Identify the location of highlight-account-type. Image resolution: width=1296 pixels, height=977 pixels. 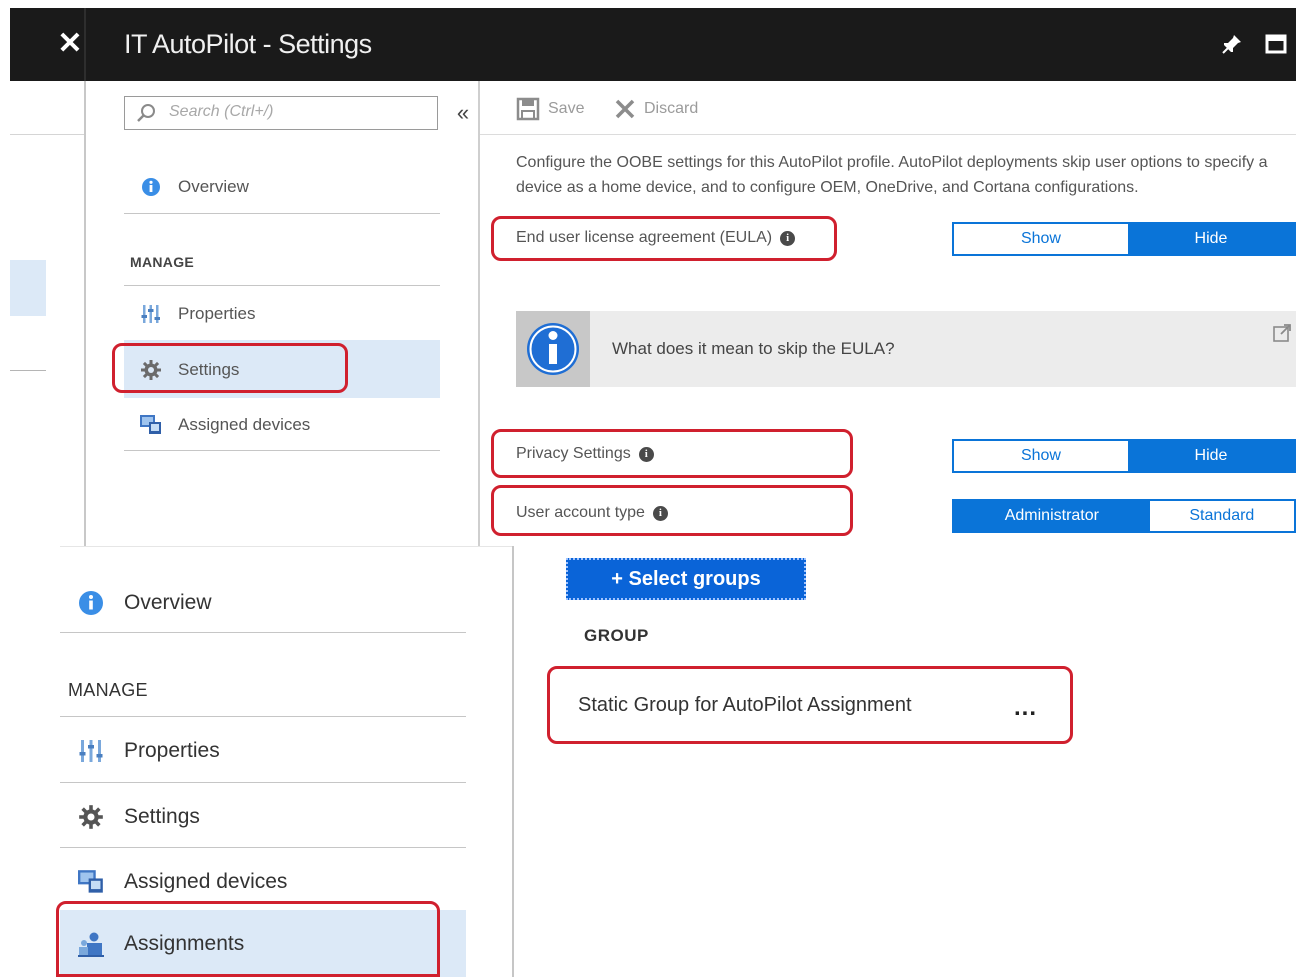
(672, 510).